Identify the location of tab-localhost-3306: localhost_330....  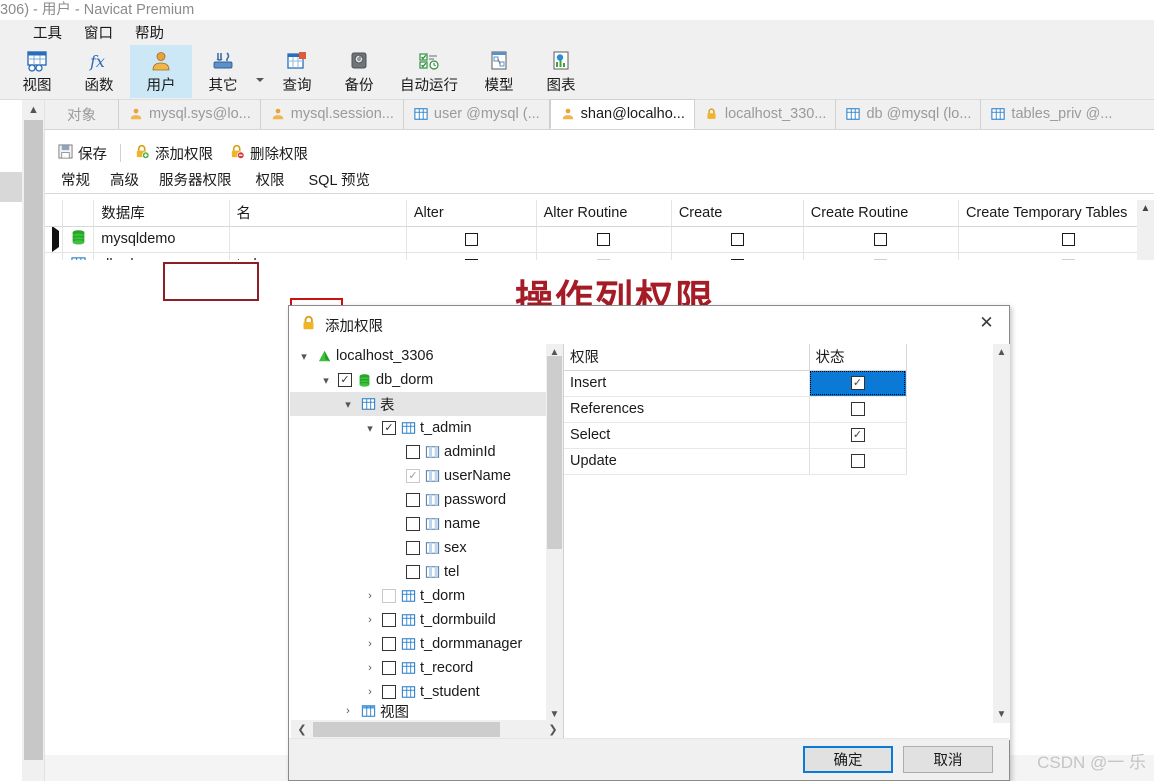
(766, 114).